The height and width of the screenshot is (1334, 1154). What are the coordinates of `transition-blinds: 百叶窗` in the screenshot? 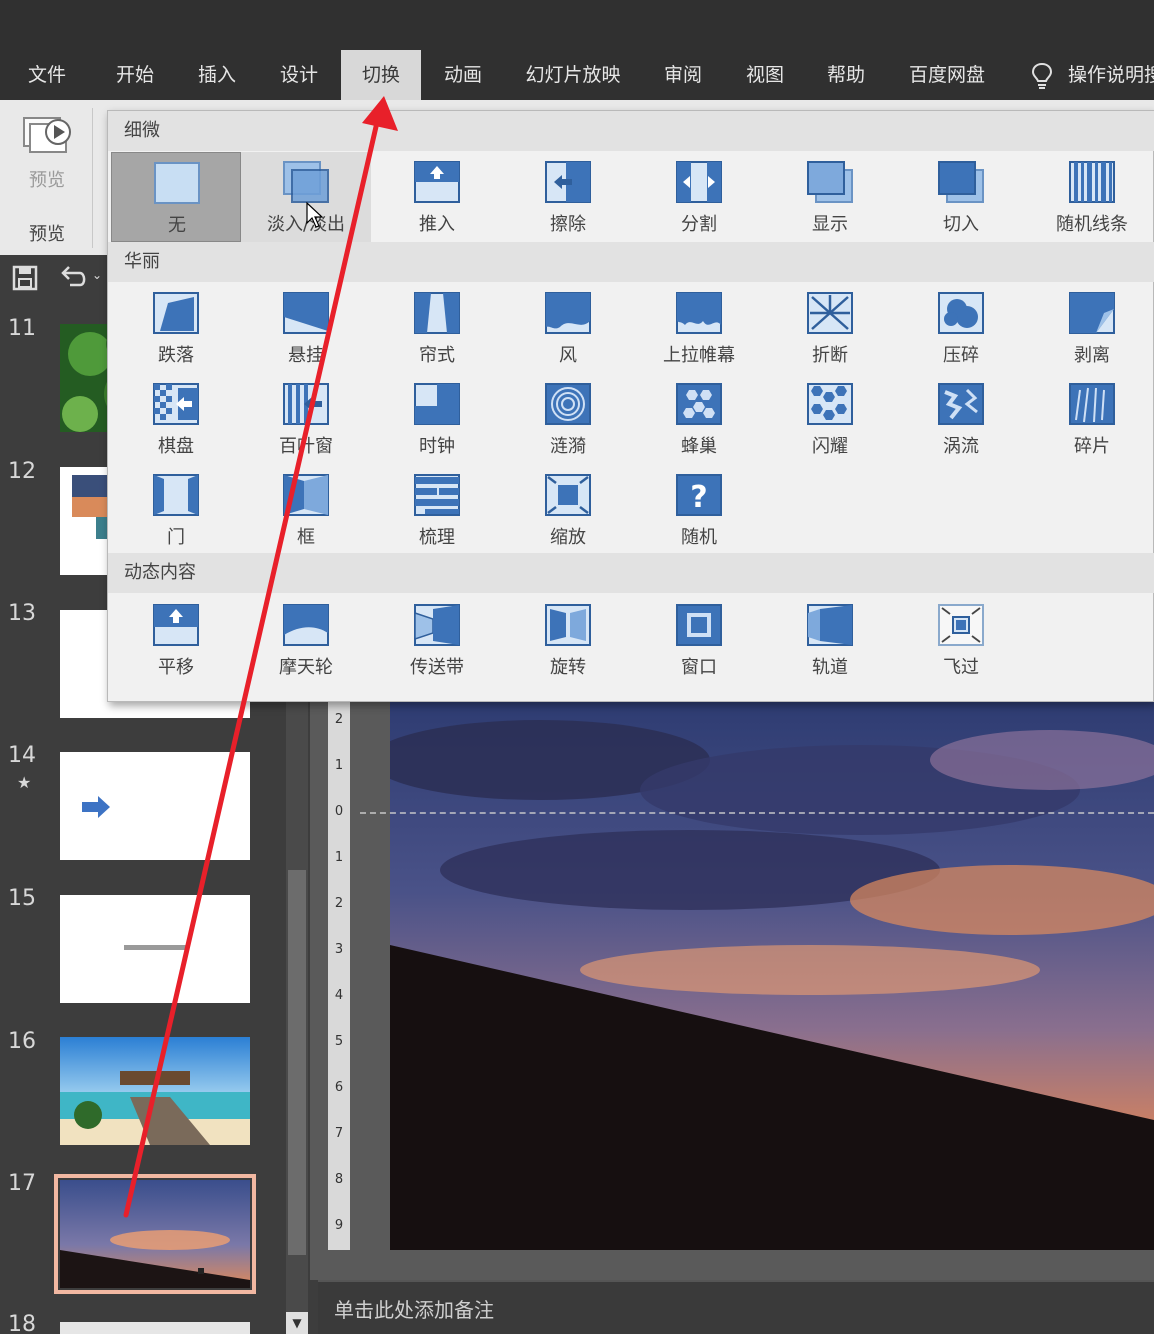 It's located at (306, 419).